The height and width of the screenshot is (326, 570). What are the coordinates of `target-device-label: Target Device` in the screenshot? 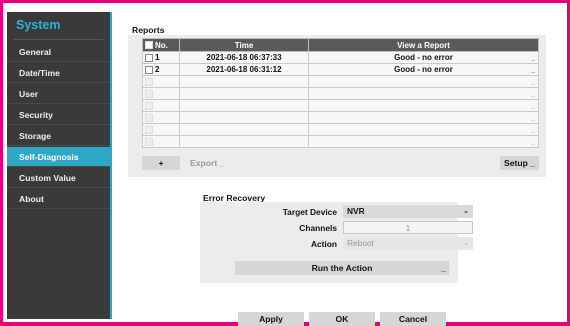 It's located at (309, 212).